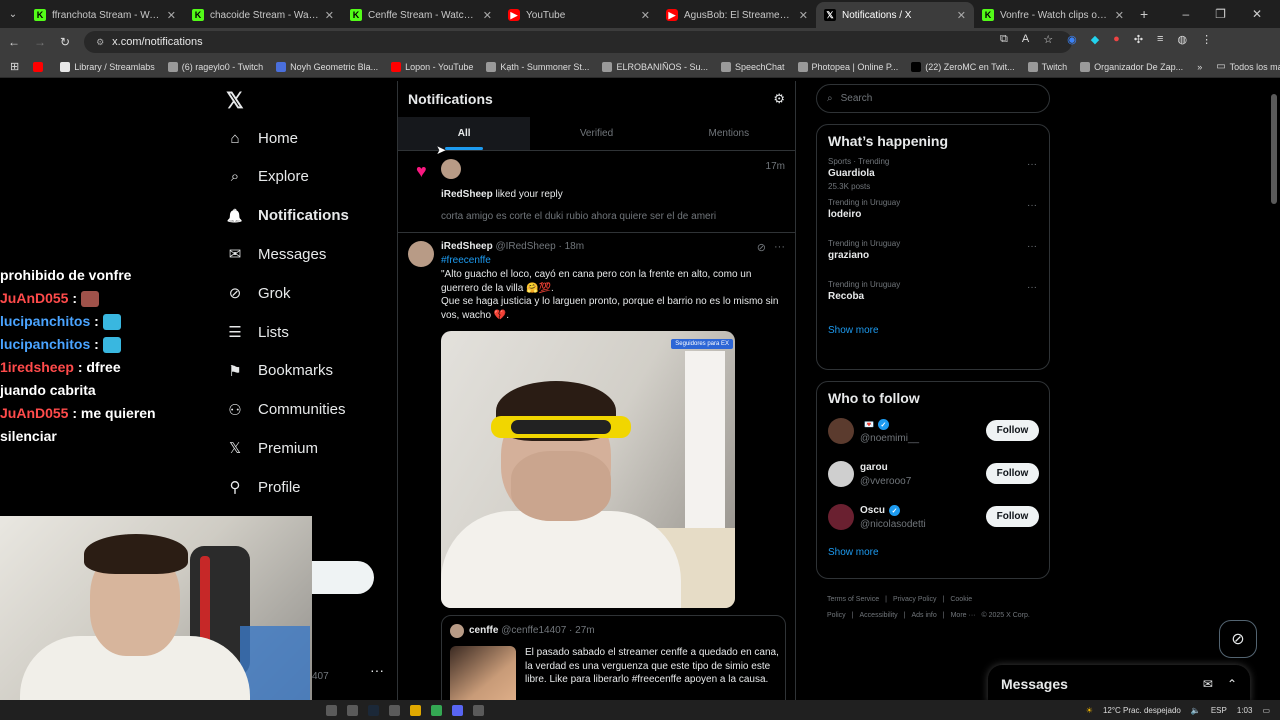 This screenshot has height=720, width=1280. Describe the element at coordinates (761, 247) in the screenshot. I see `grok-icon: ⊘` at that location.